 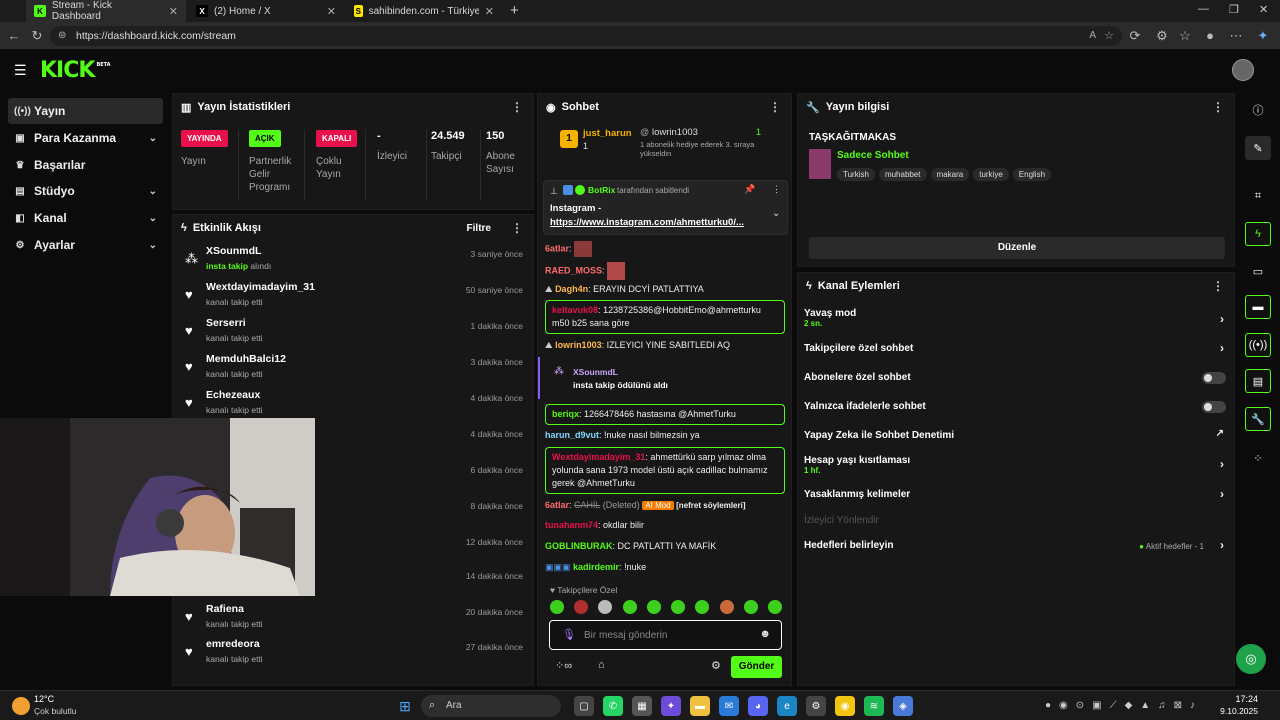 I want to click on sidebar-item-yayin: ((•)) Yayın, so click(x=85, y=111).